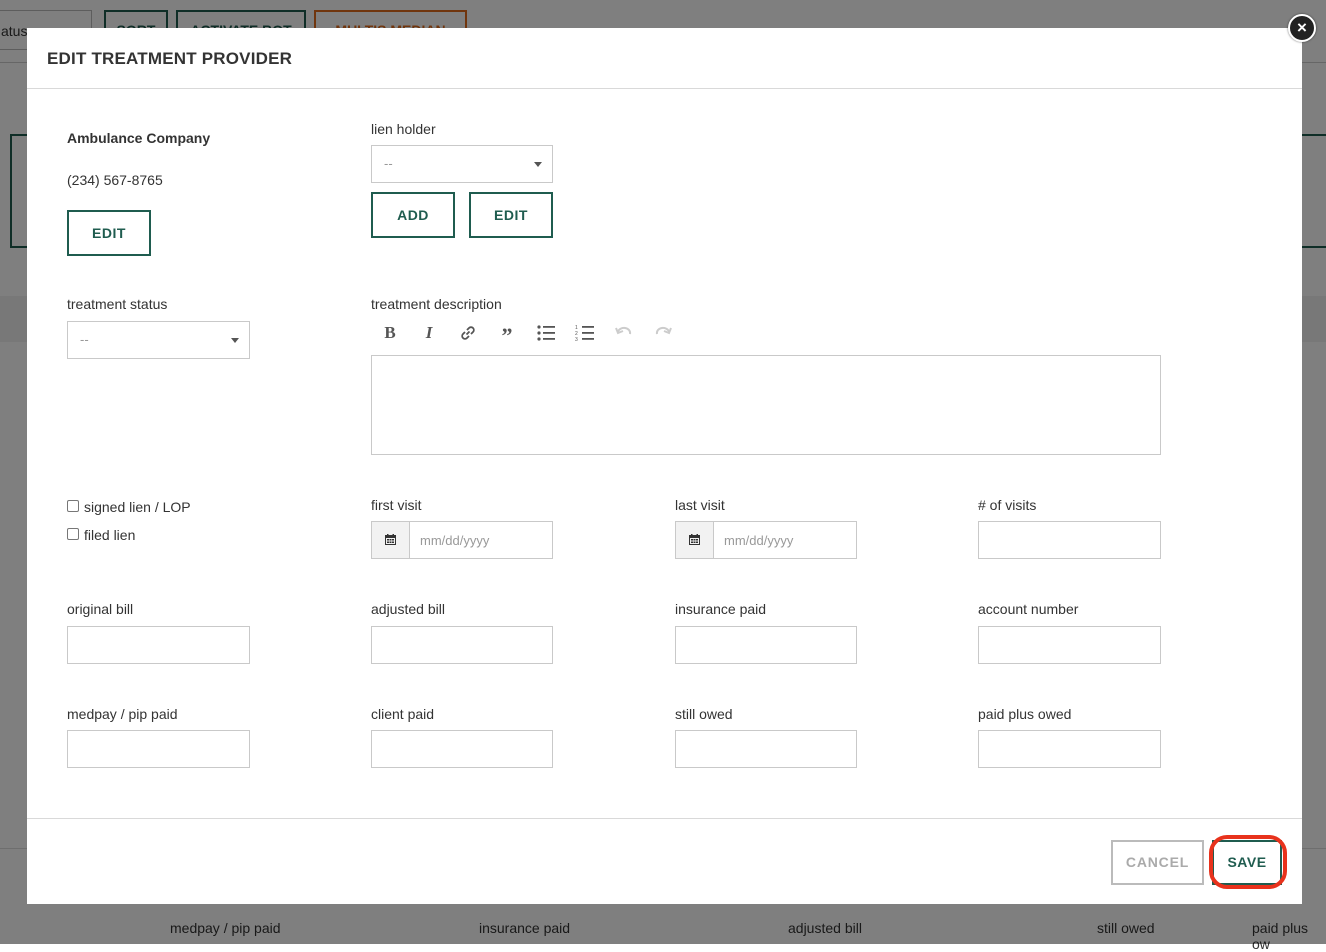 The image size is (1326, 952). I want to click on original-bill-input, so click(158, 645).